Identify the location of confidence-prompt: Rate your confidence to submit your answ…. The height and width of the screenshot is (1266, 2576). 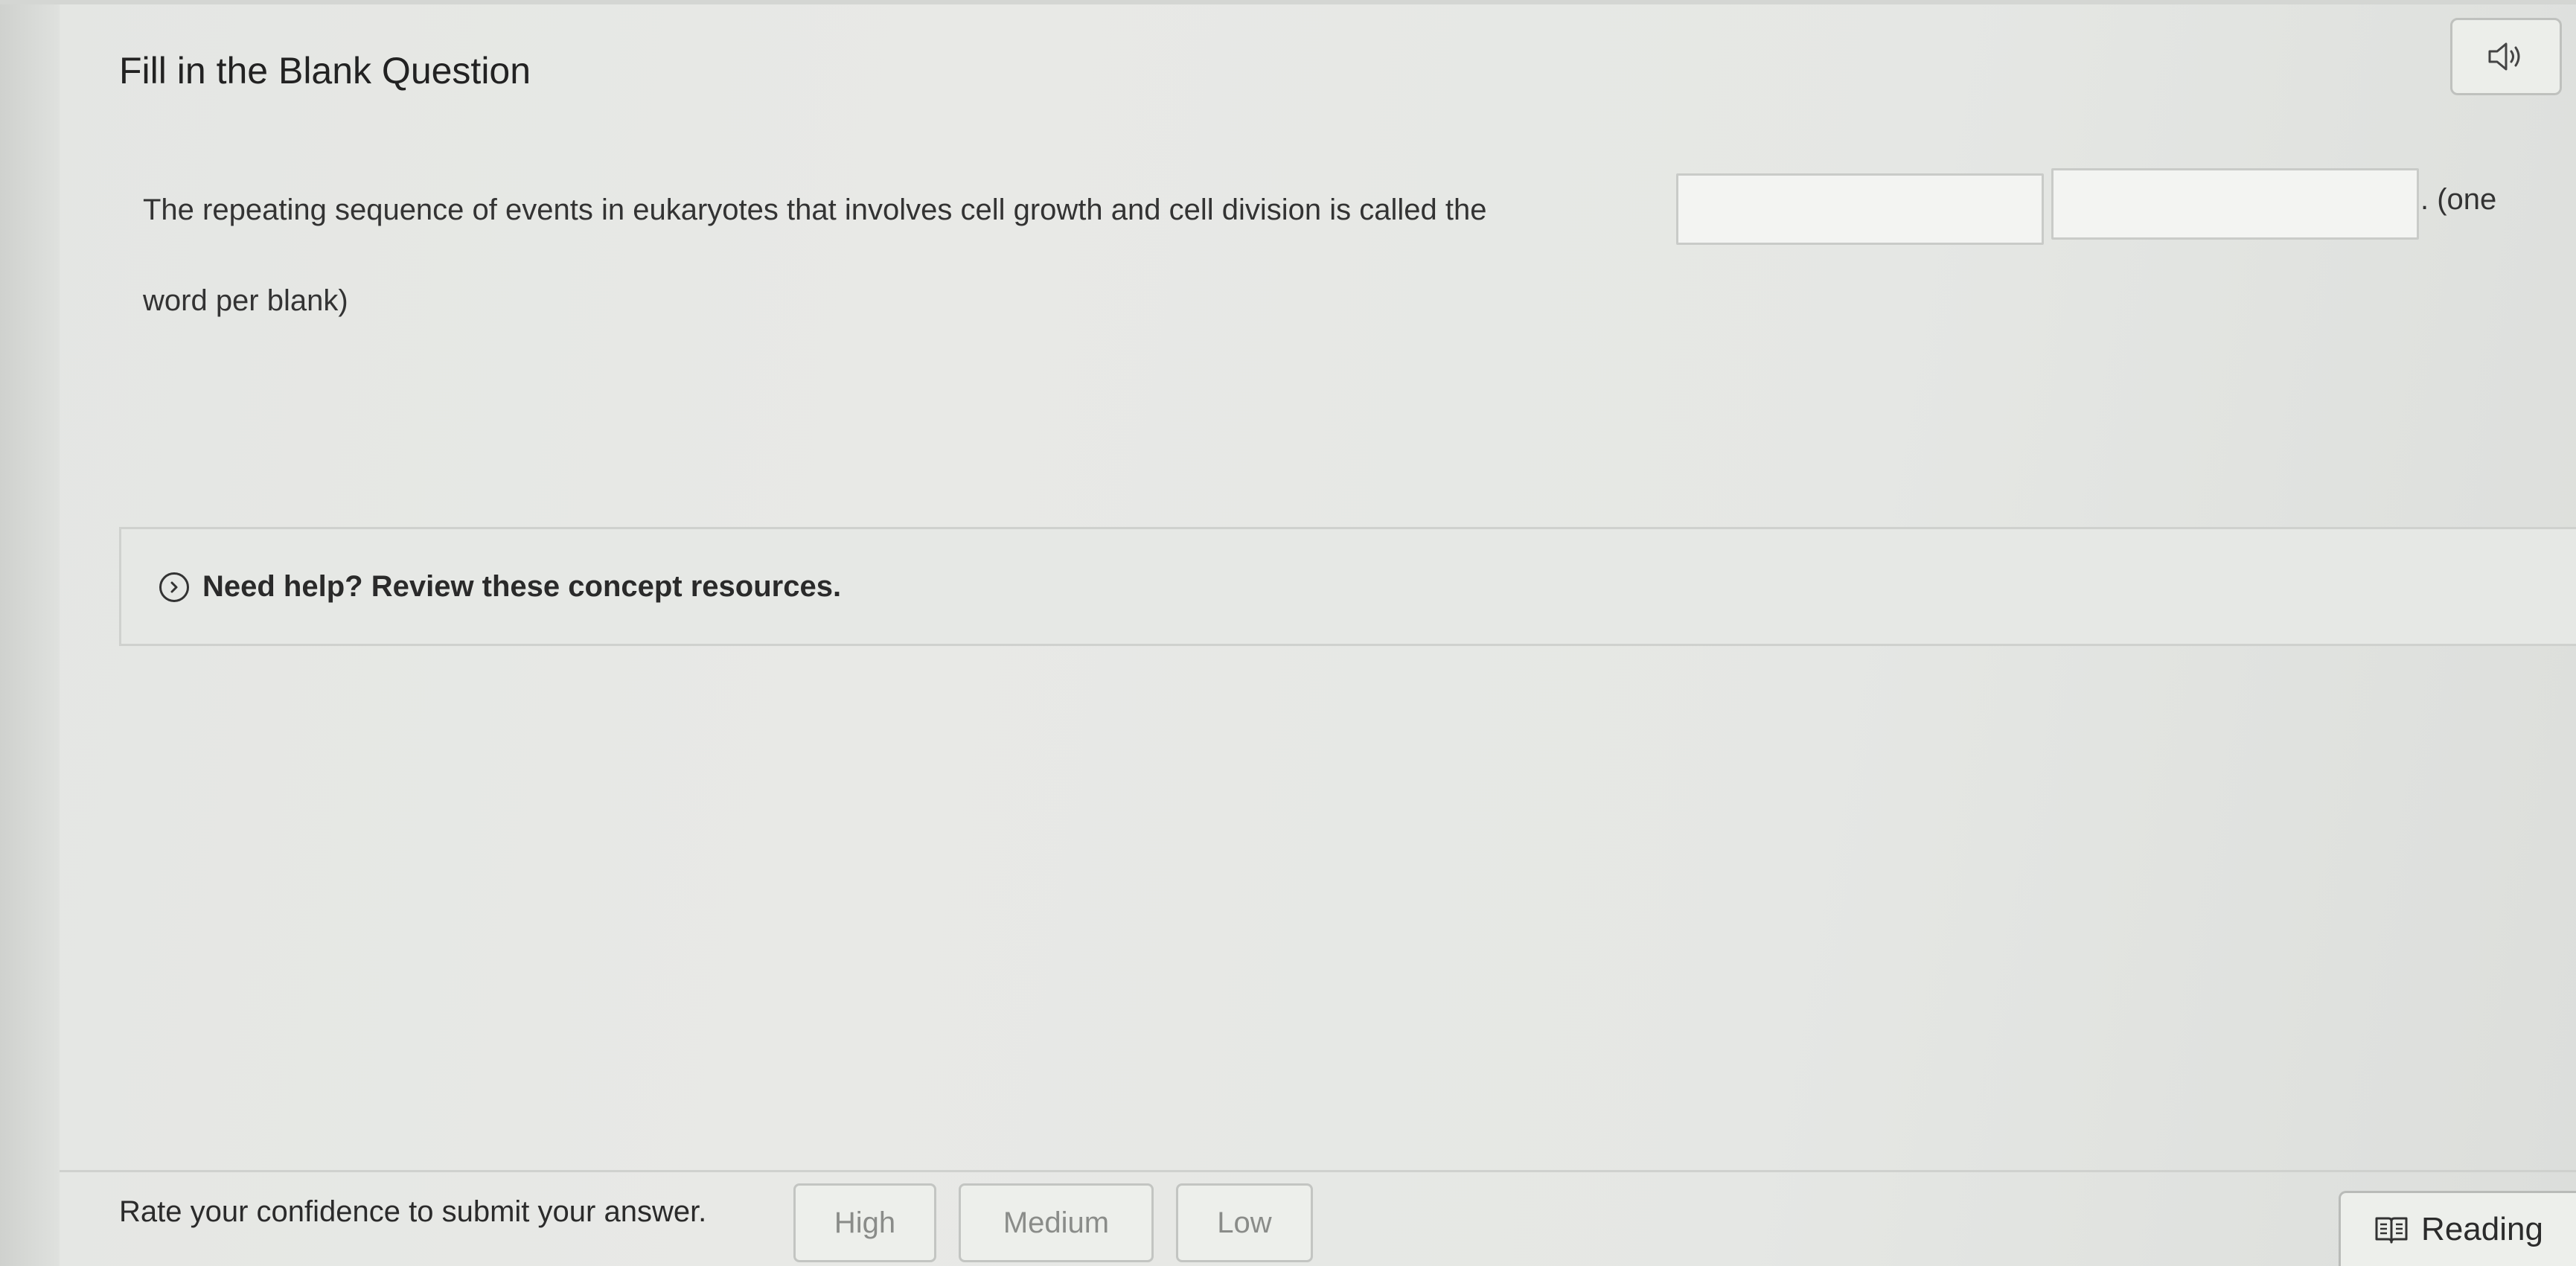
(413, 1211).